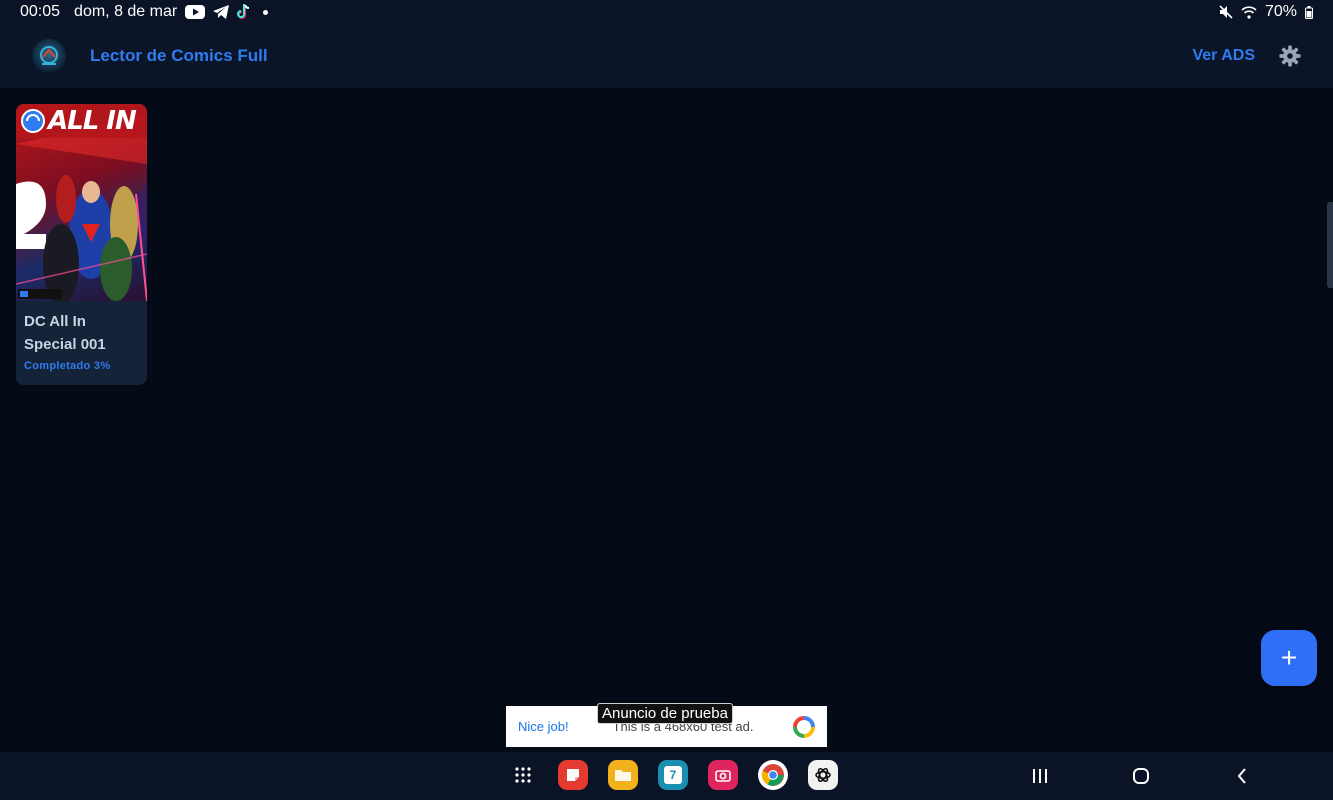 This screenshot has height=800, width=1333. What do you see at coordinates (81, 202) in the screenshot?
I see `comic-cover: ALL IN` at bounding box center [81, 202].